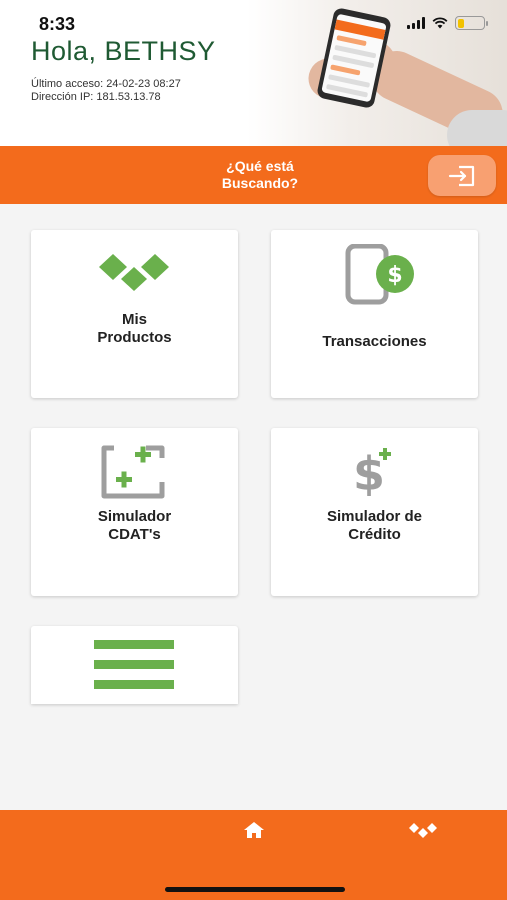 The width and height of the screenshot is (507, 900). Describe the element at coordinates (260, 166) in the screenshot. I see `search-label-line1: ¿Qué está` at that location.